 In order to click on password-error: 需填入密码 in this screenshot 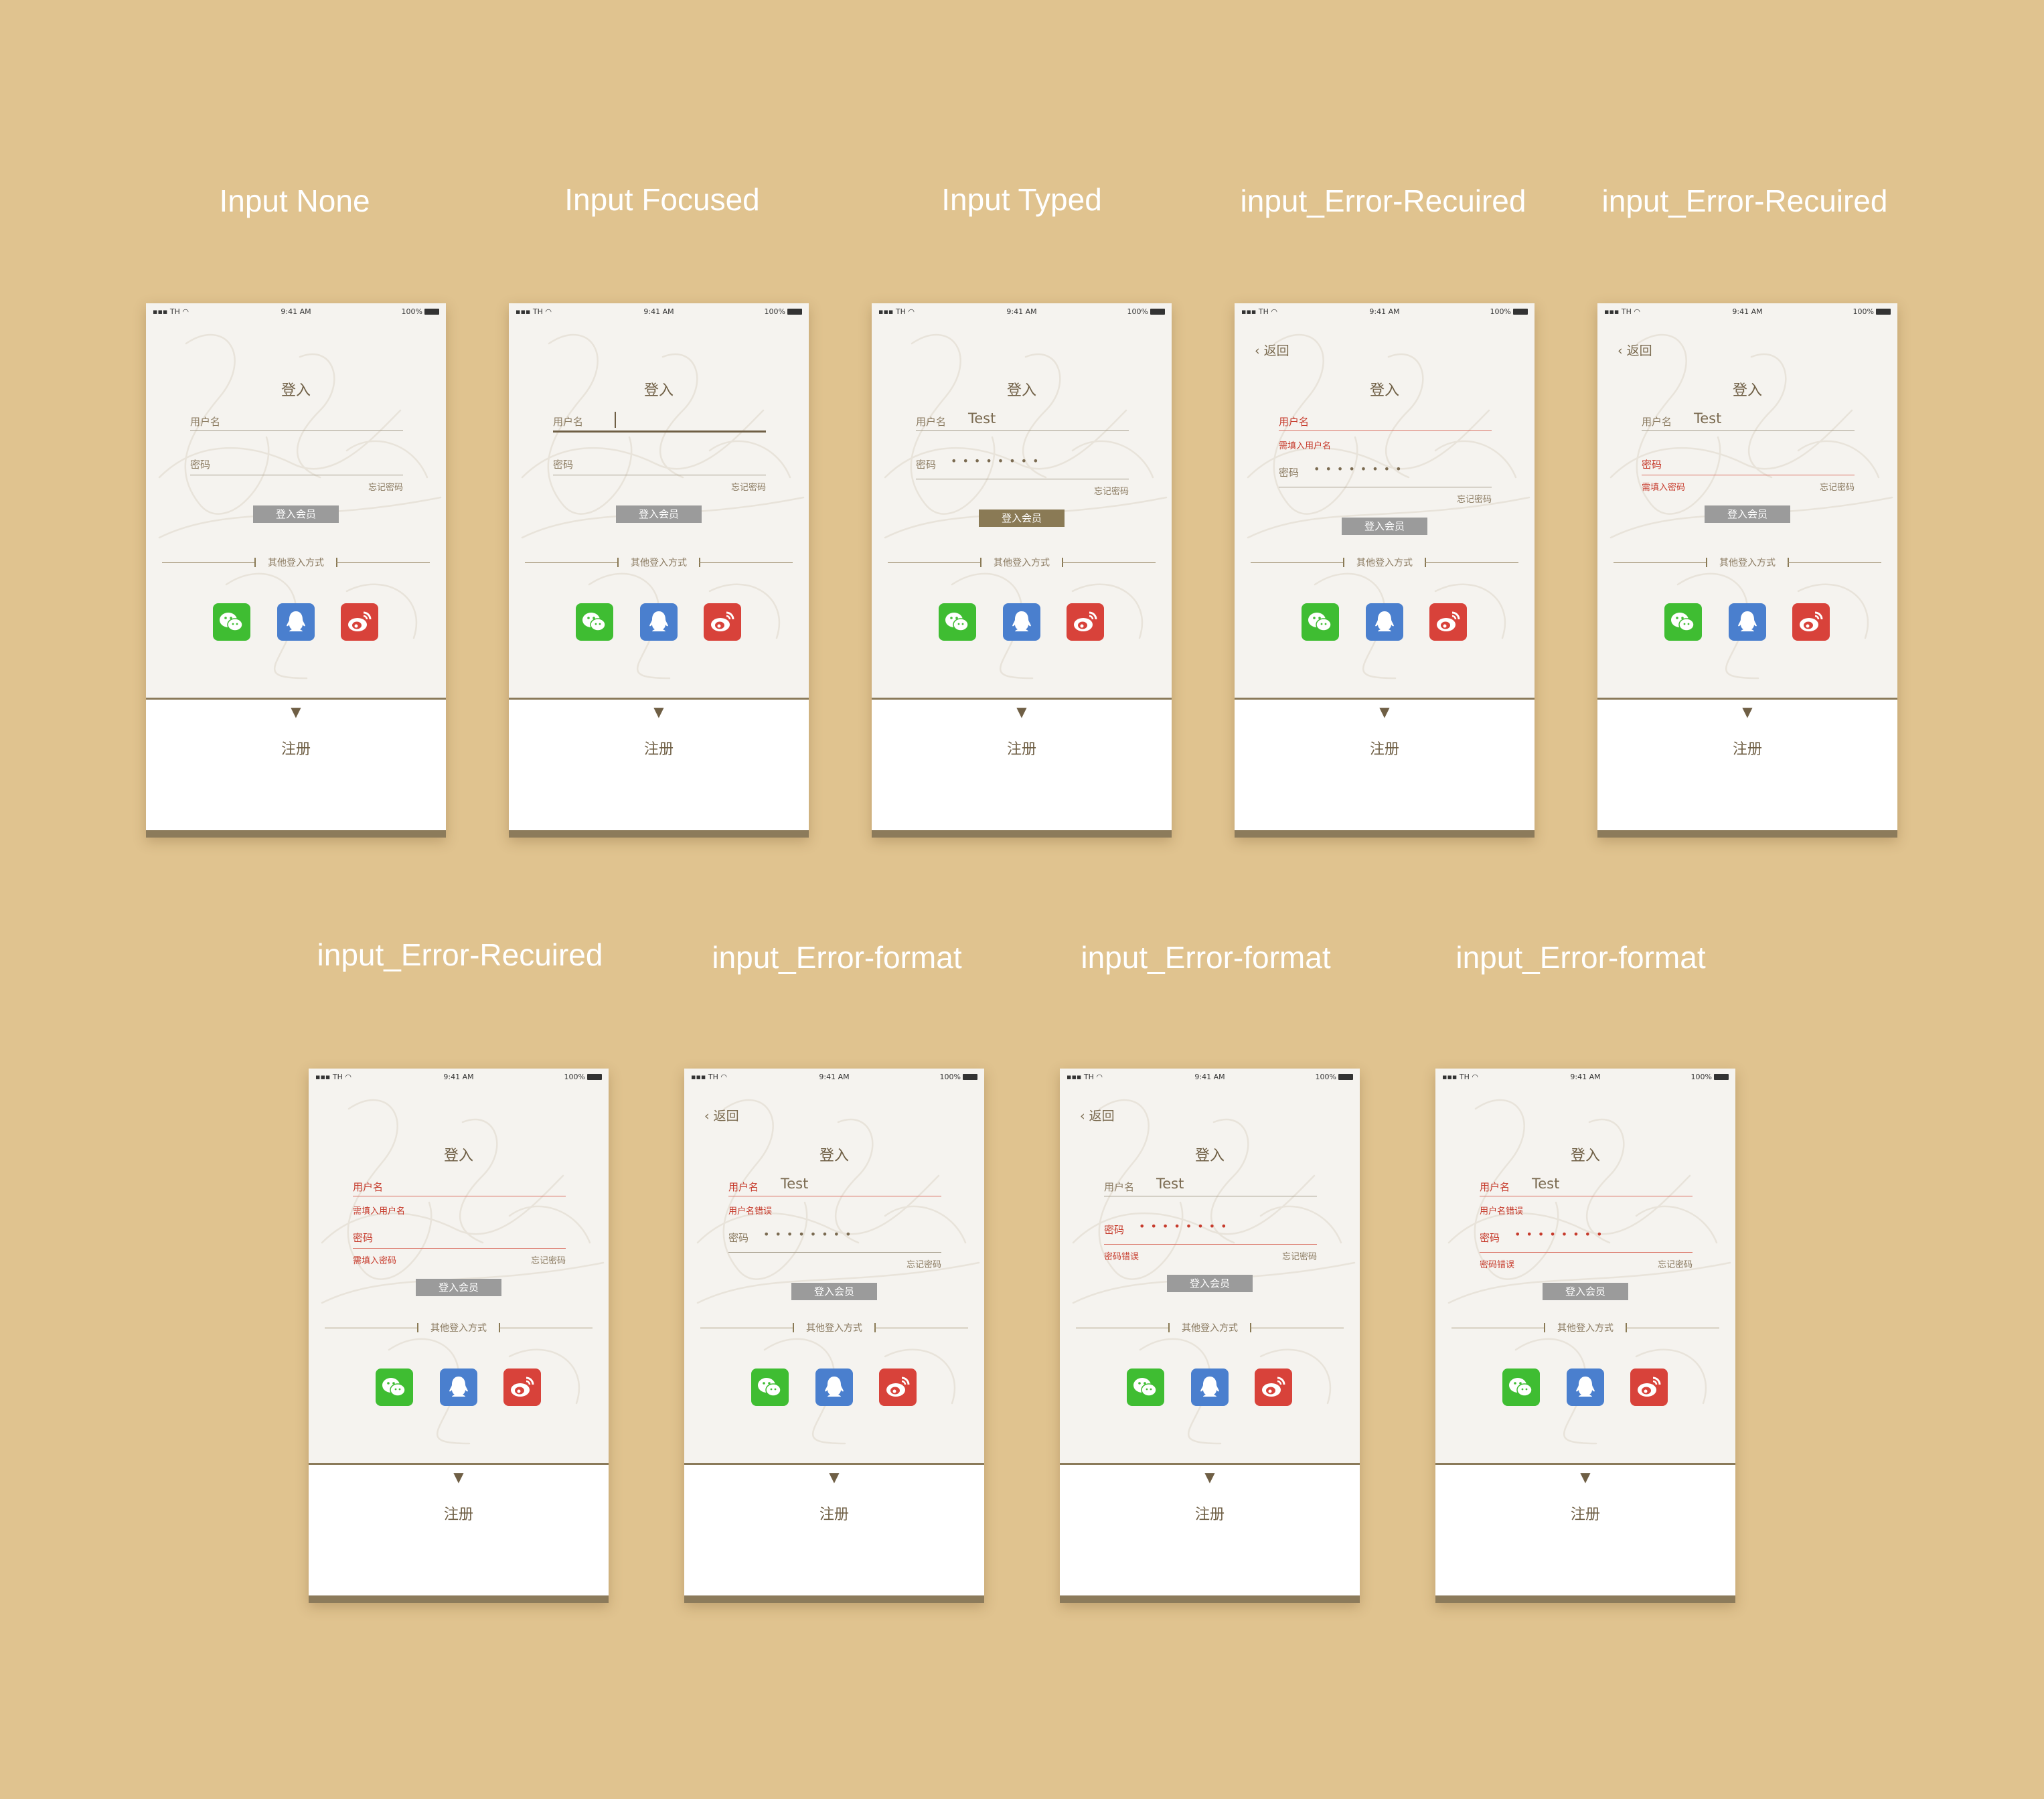, I will do `click(375, 1261)`.